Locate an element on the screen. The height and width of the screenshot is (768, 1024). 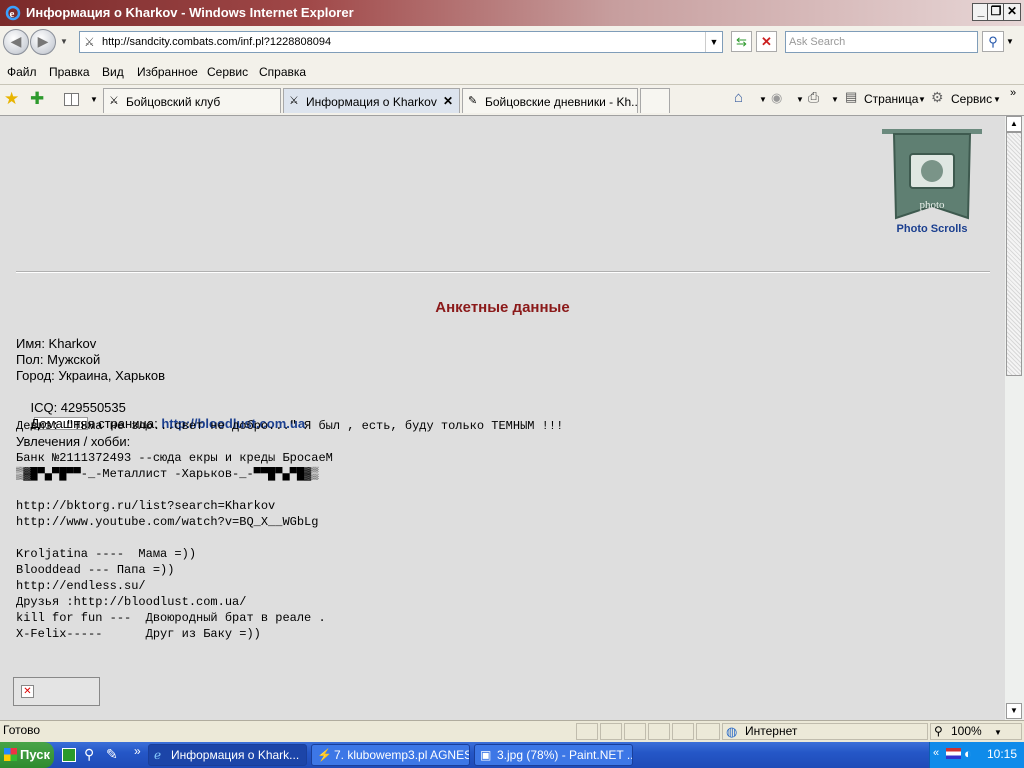
photo-scrolls-logo: photo Photo Scrolls is located at coordinates (932, 181).